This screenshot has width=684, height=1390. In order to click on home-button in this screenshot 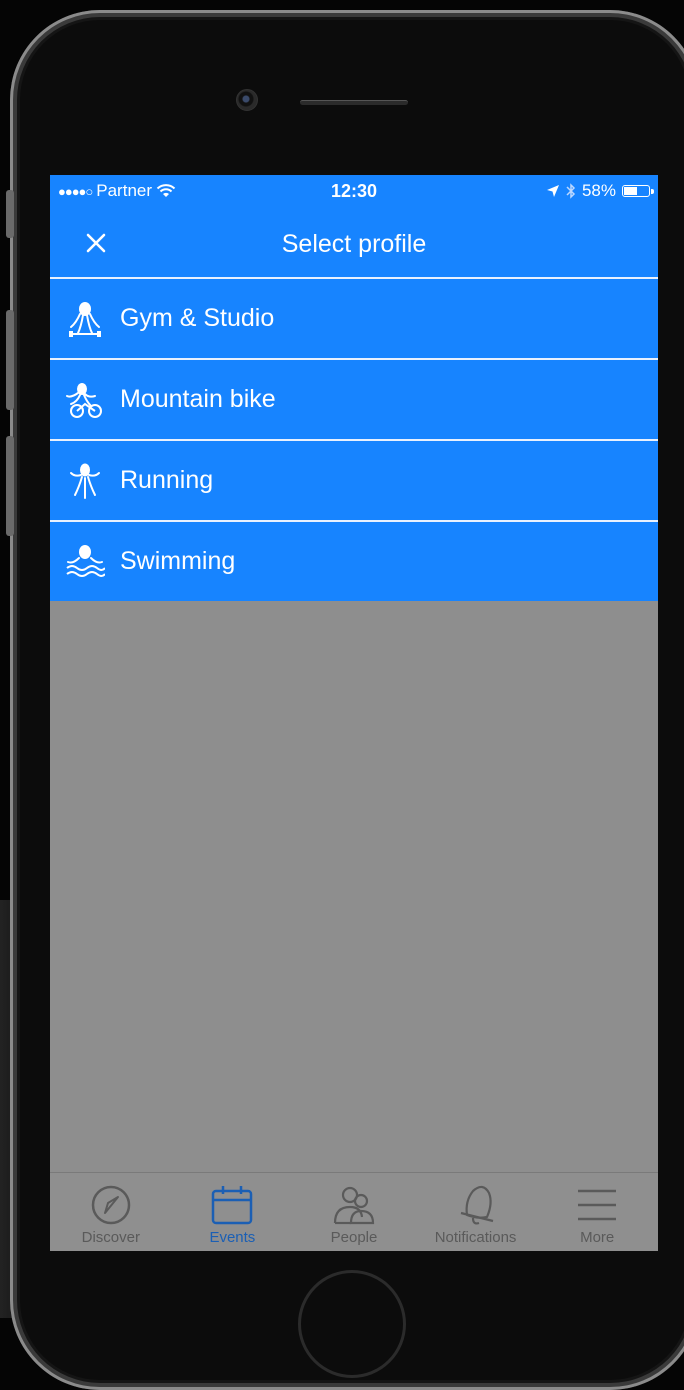, I will do `click(352, 1324)`.